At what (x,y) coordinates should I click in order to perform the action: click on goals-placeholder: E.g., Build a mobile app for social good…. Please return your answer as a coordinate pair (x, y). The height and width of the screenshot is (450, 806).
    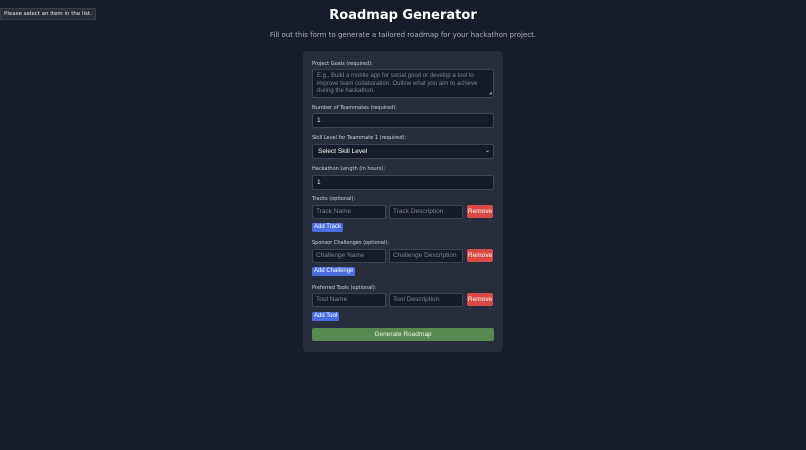
    Looking at the image, I should click on (397, 83).